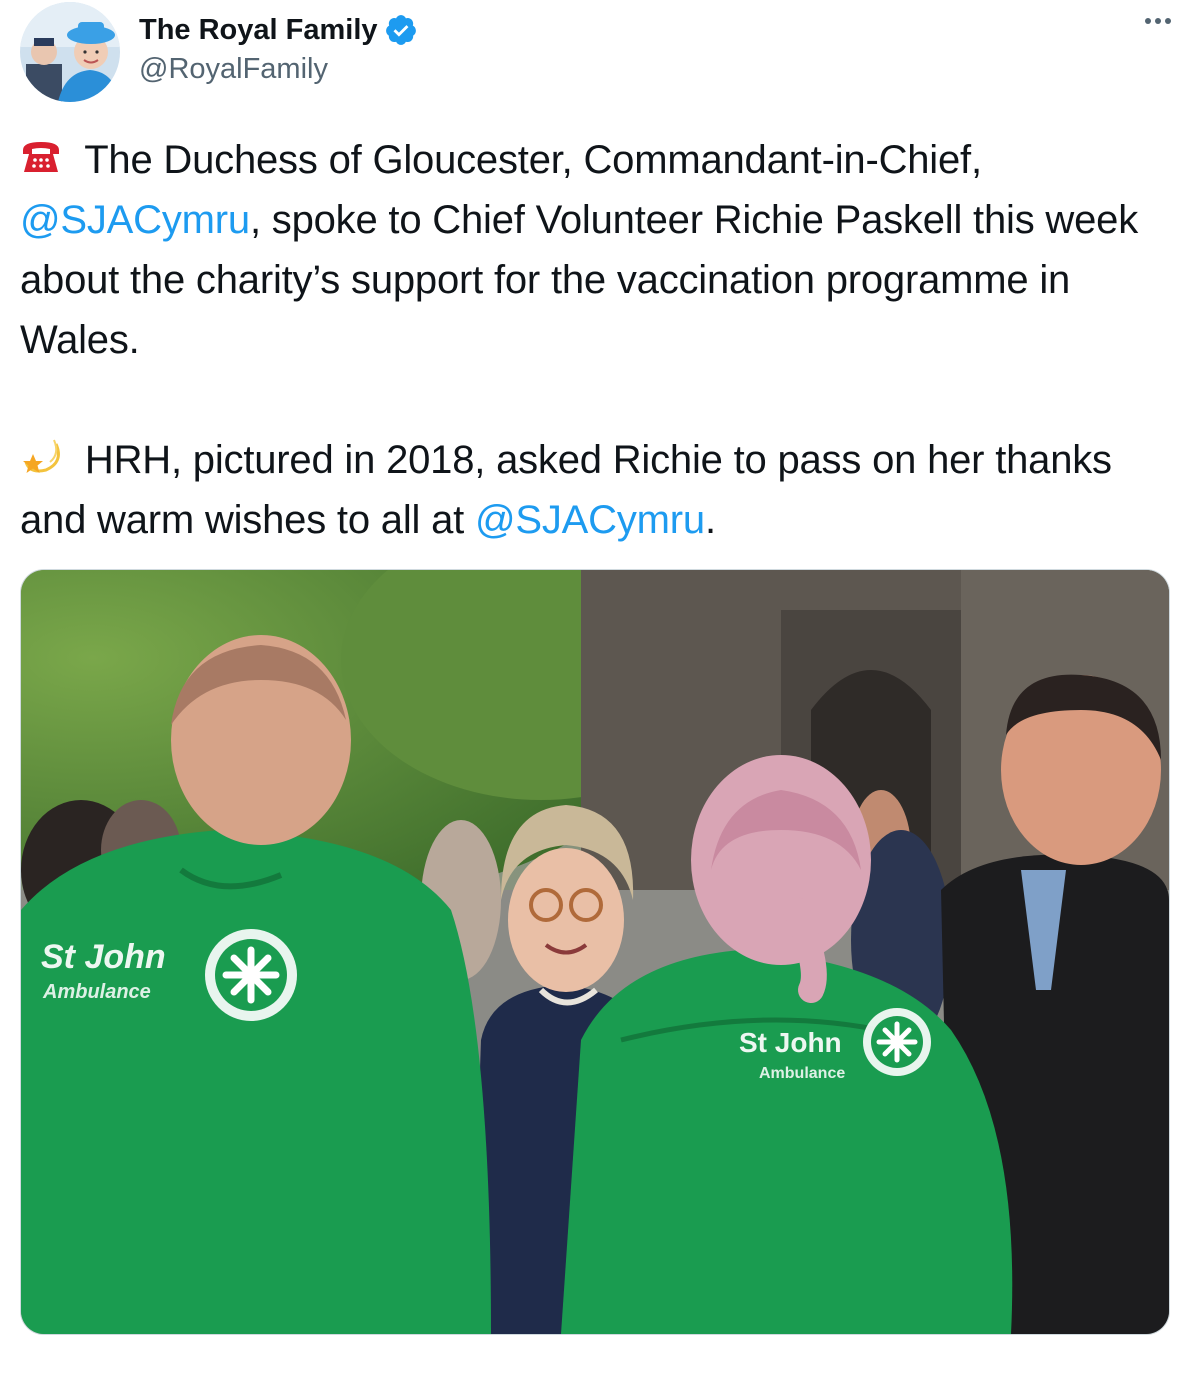 The height and width of the screenshot is (1373, 1200). I want to click on display-name: The Royal Family, so click(258, 30).